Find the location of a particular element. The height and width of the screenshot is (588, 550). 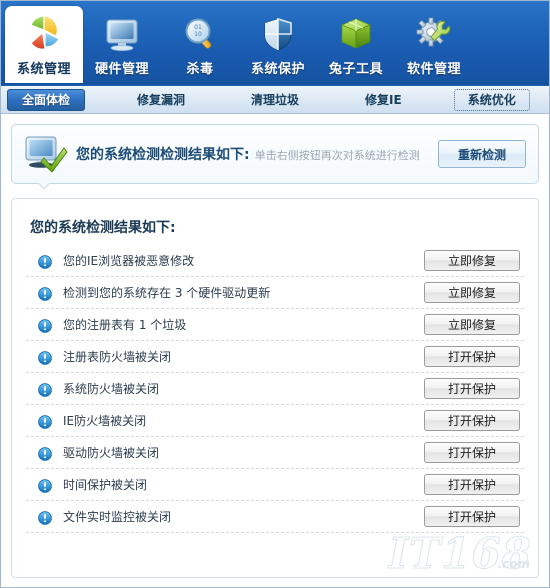

toolbar-item-label: 兔子工具 is located at coordinates (355, 69).